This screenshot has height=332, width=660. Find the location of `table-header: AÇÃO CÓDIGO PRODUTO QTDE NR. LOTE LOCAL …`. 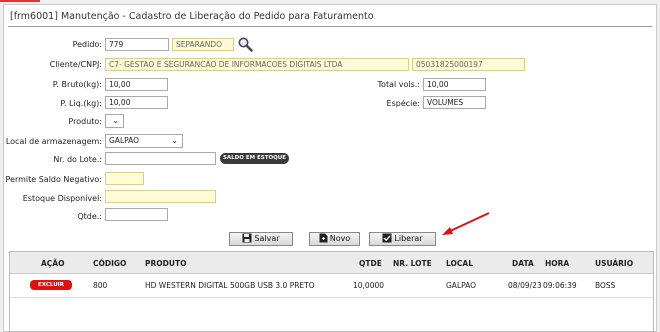

table-header: AÇÃO CÓDIGO PRODUTO QTDE NR. LOTE LOCAL … is located at coordinates (331, 263).